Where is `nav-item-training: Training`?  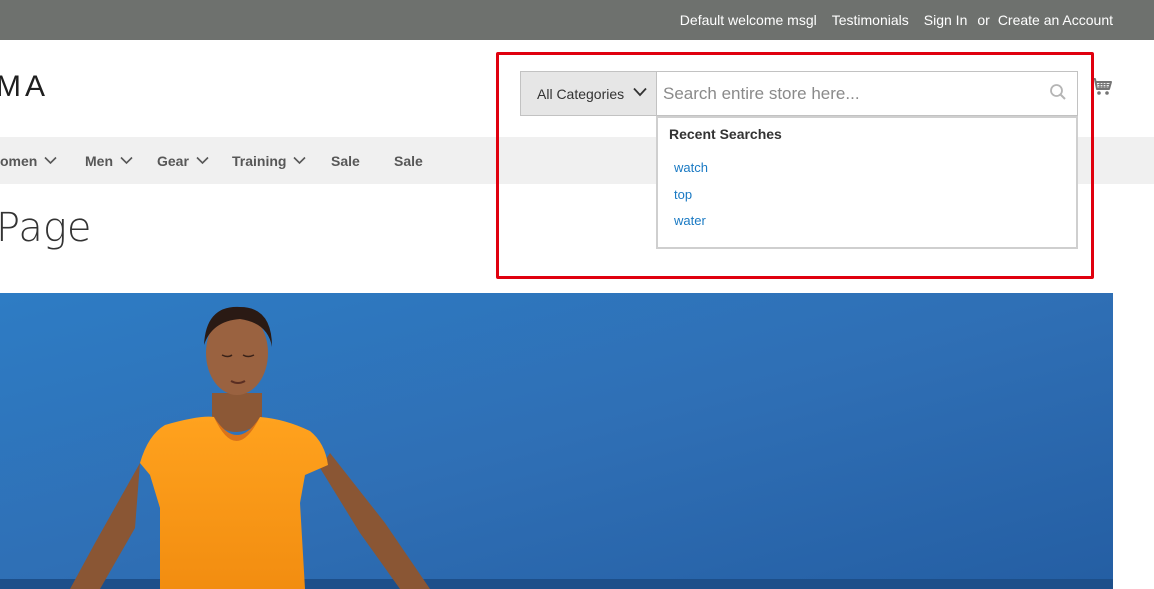 nav-item-training: Training is located at coordinates (269, 160).